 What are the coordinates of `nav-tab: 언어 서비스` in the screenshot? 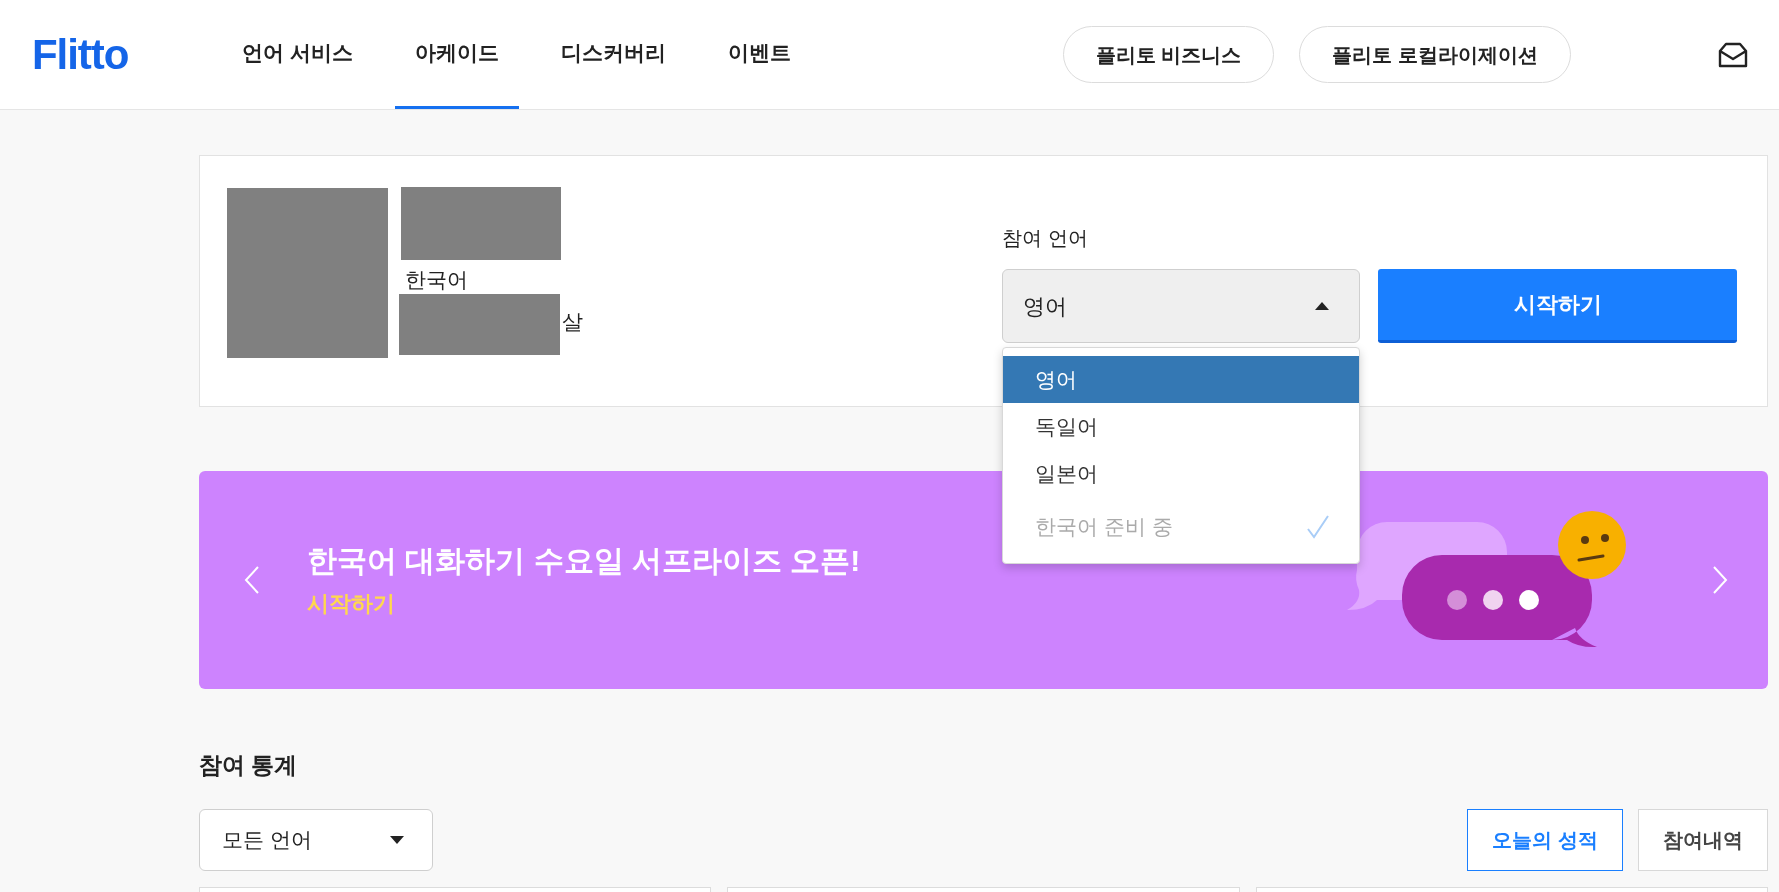 It's located at (297, 54).